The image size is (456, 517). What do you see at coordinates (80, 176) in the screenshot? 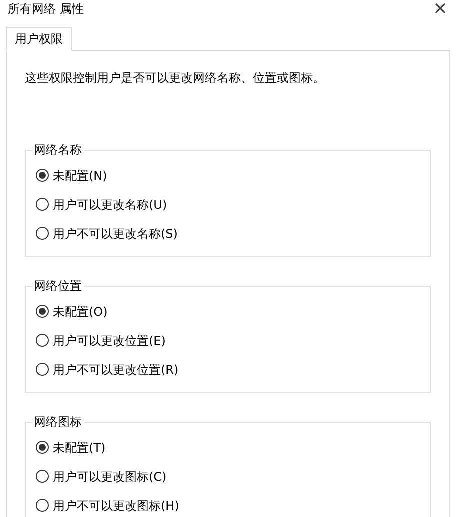
I see `radio-label: 未配置(N)` at bounding box center [80, 176].